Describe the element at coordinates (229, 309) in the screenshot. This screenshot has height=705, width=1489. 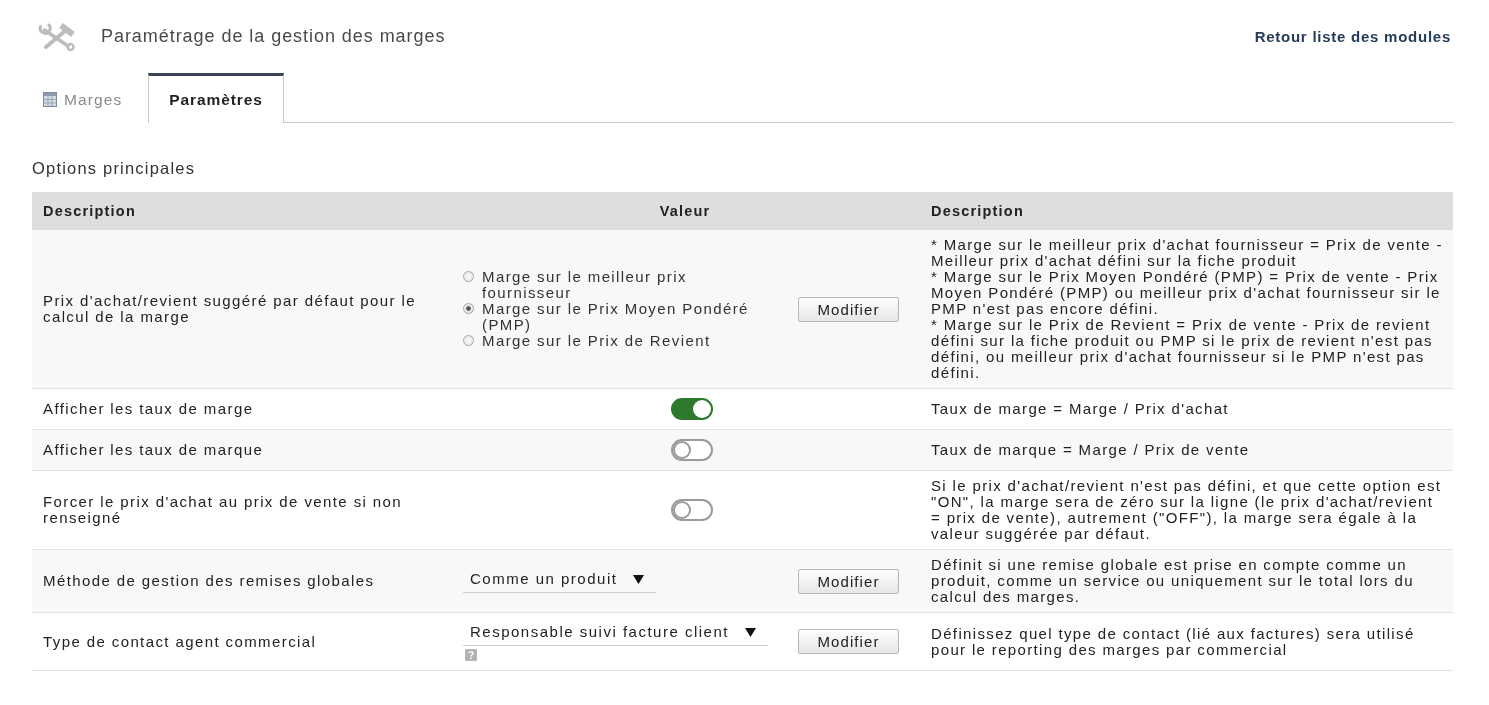
I see `setting-name: Prix d'achat/revient suggéré par défaut pour le calcul de la marge` at that location.